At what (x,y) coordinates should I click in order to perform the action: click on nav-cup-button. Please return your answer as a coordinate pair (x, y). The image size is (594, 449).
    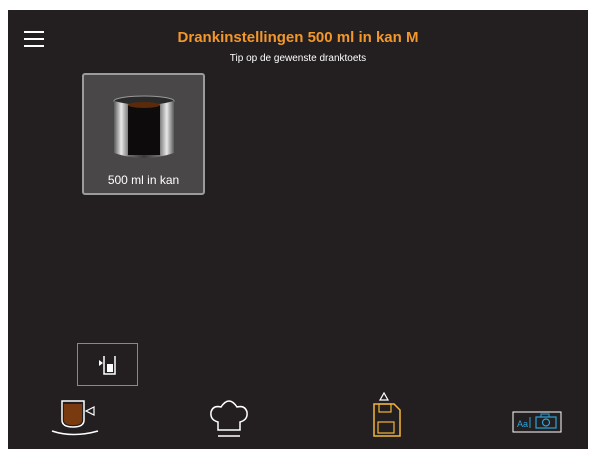
    Looking at the image, I should click on (79, 417).